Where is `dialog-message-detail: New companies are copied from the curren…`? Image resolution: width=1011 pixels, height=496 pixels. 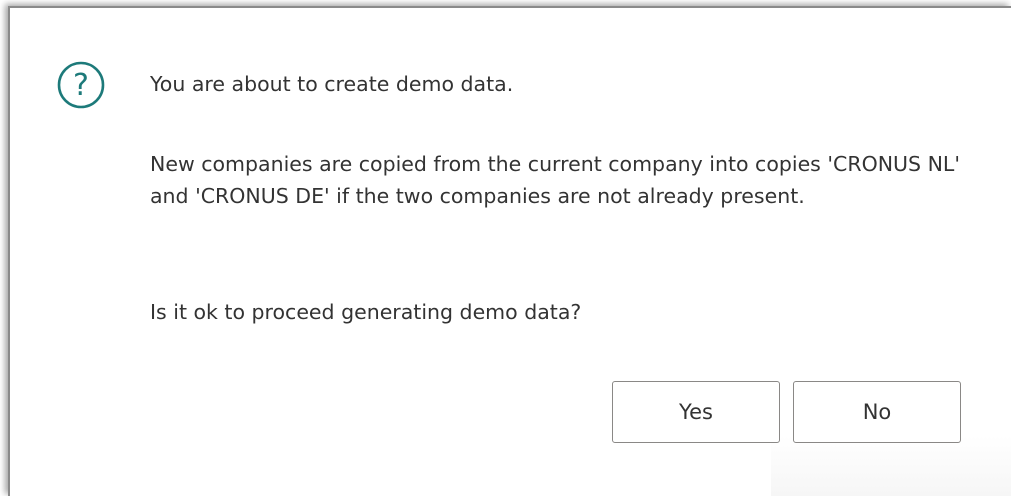 dialog-message-detail: New companies are copied from the curren… is located at coordinates (555, 180).